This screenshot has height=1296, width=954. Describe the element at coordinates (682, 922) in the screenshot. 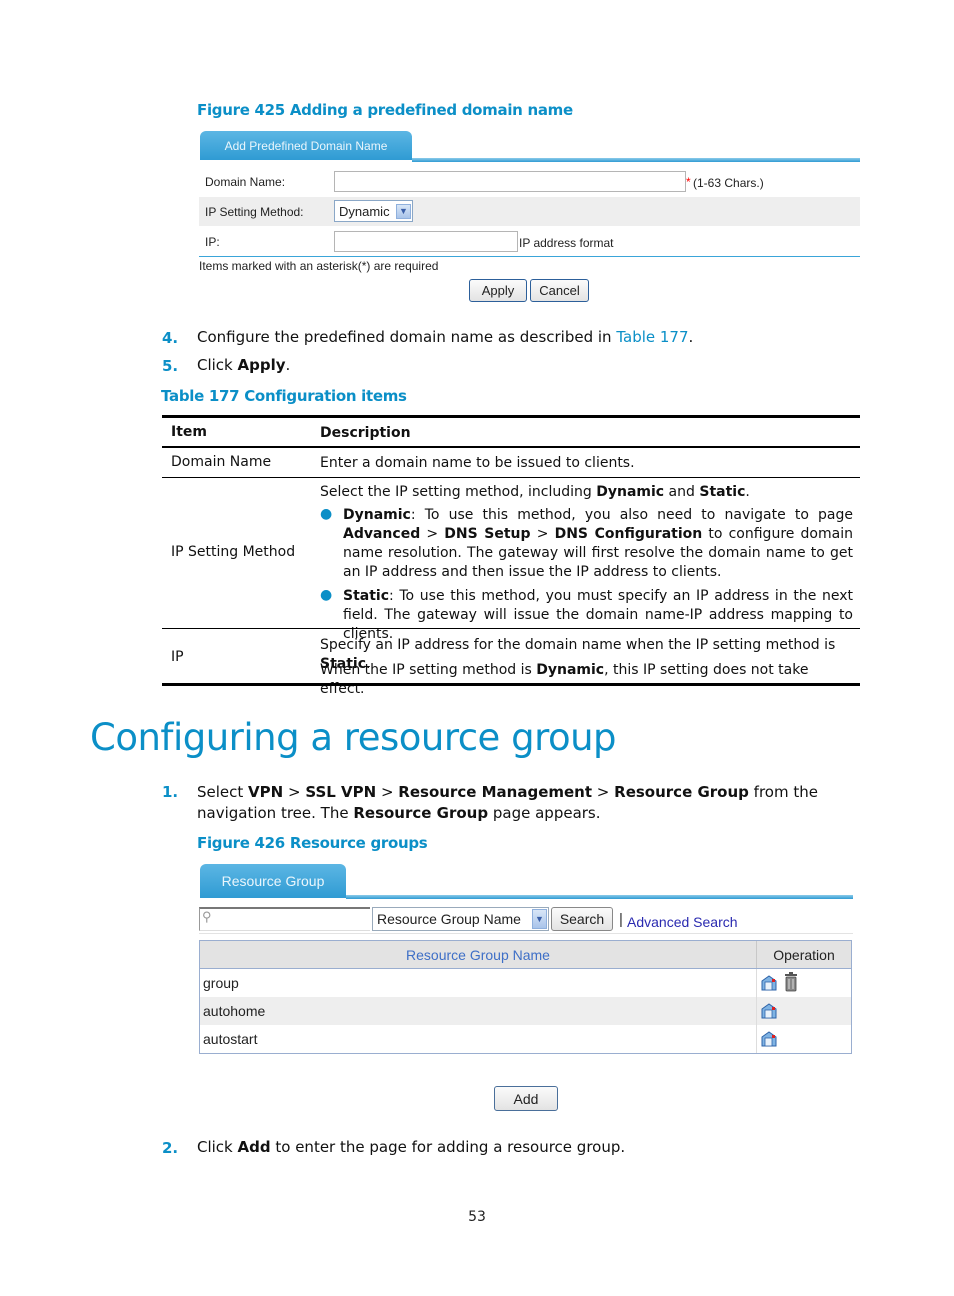

I see `advanced-search-link: Advanced Search` at that location.